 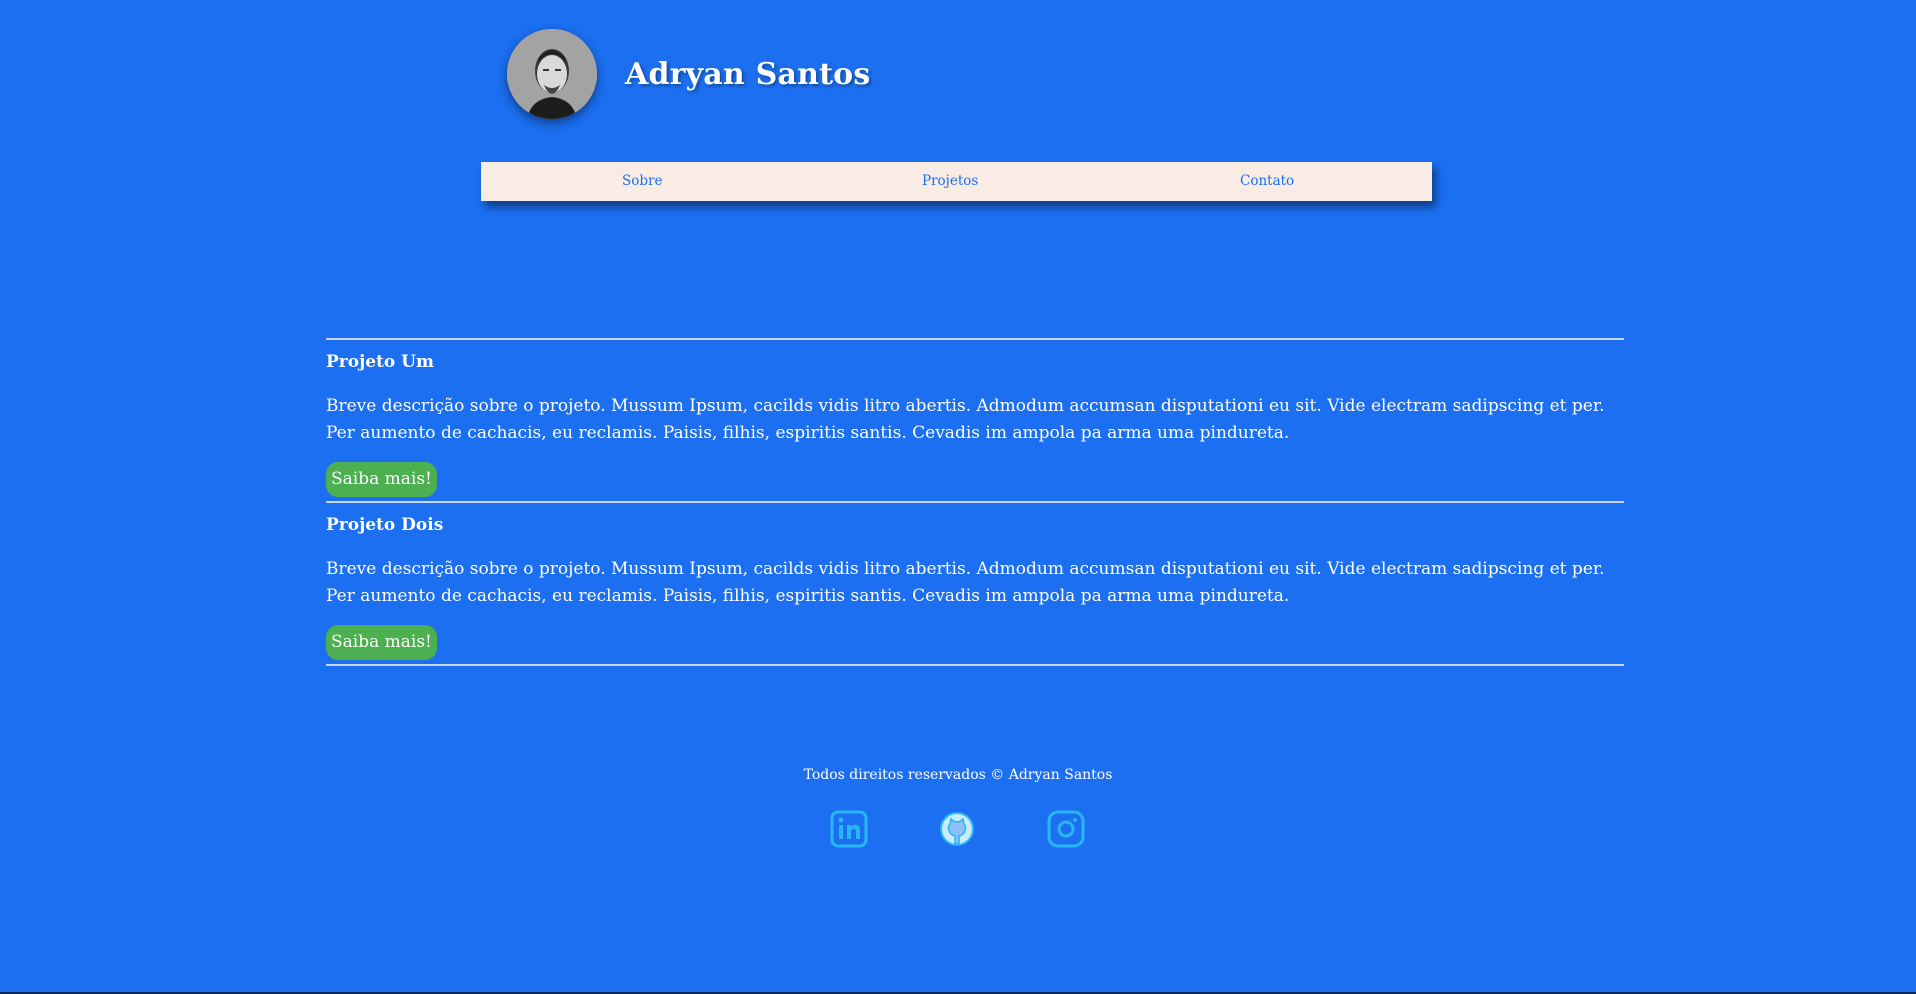 What do you see at coordinates (1066, 829) in the screenshot?
I see `instagram-icon` at bounding box center [1066, 829].